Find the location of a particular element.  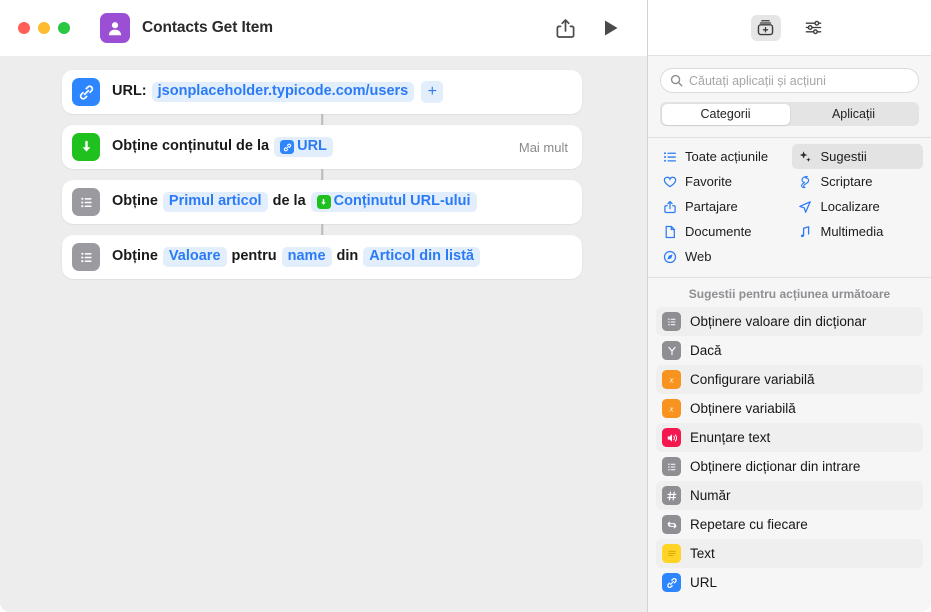

sidebar-item-favorite: Favorite is located at coordinates (722, 181).